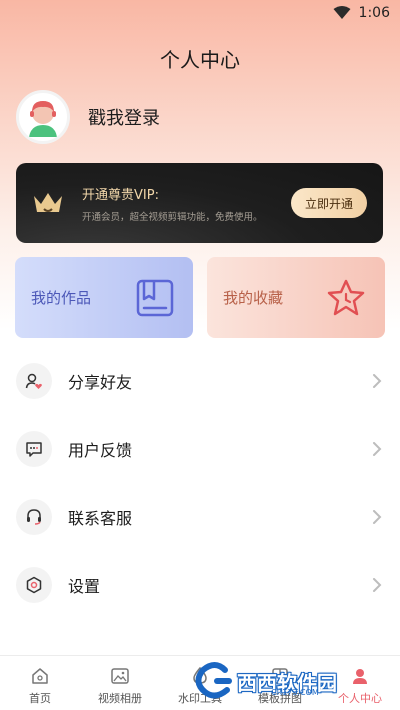  I want to click on vip-banner: 开通尊贵VIP: 开通会员，超全视频剪辑功能，免费使用。 立即开通, so click(199, 203).